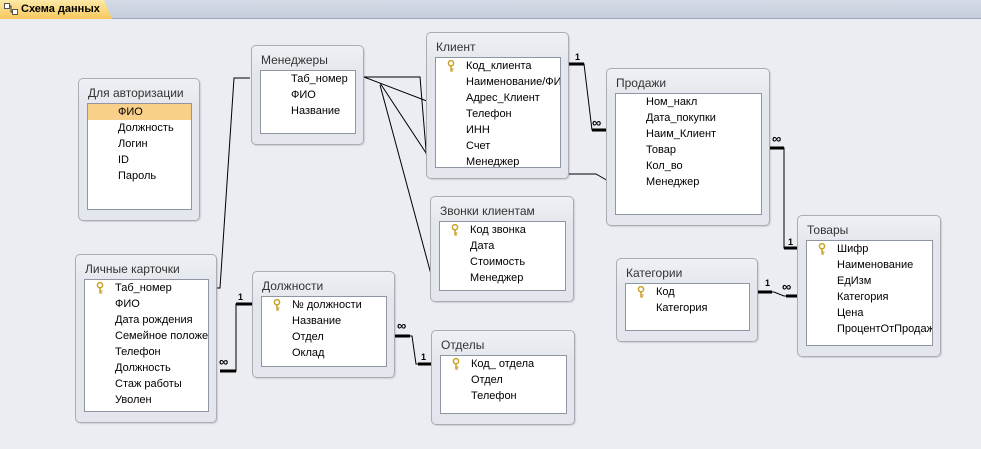  I want to click on table-field: Дата, so click(502, 246).